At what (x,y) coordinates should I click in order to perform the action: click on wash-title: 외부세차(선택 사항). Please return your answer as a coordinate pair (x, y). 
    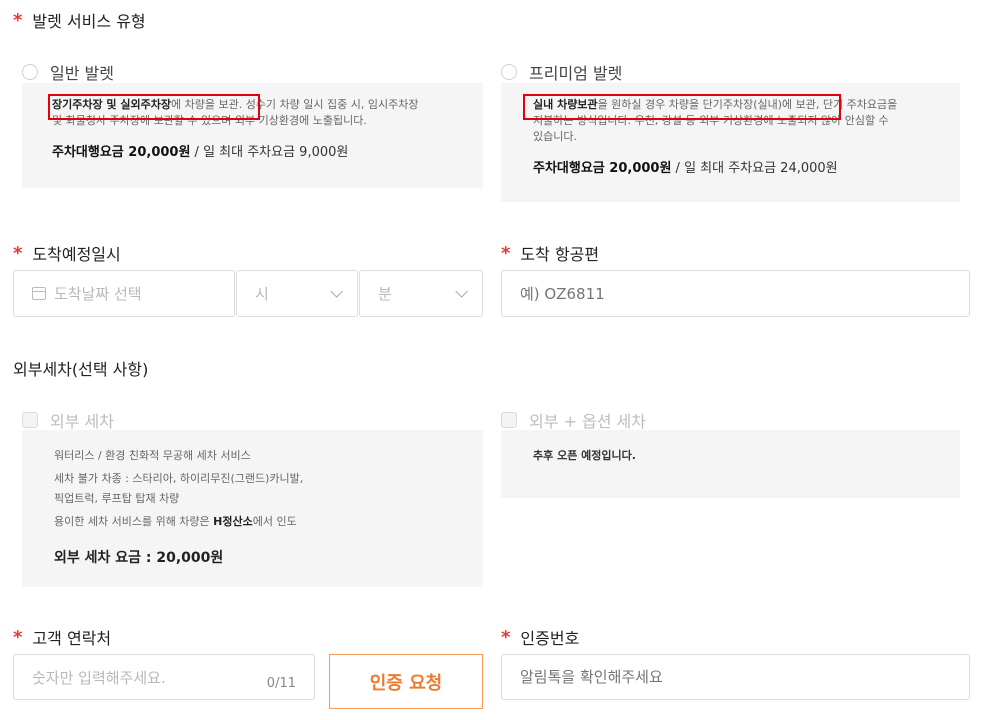
    Looking at the image, I should click on (80, 368).